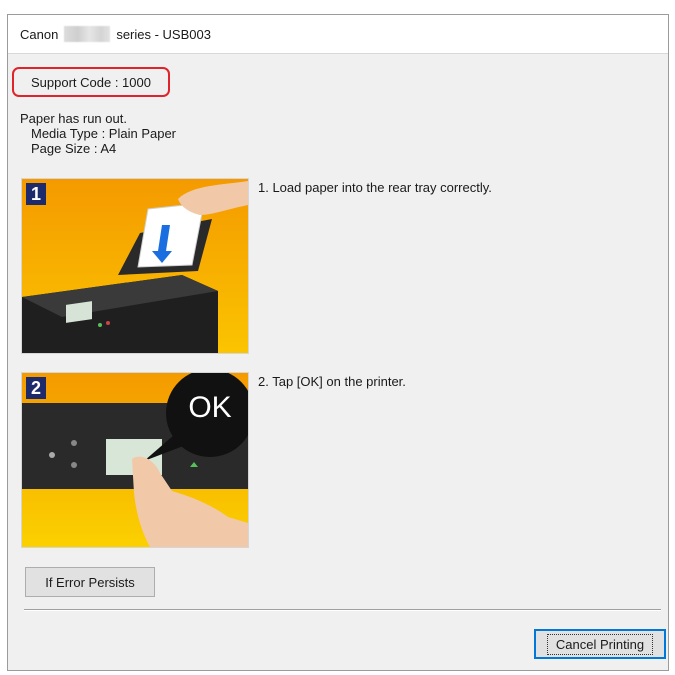 The image size is (675, 675). What do you see at coordinates (210, 407) in the screenshot?
I see `ok-speech-bubble: OK` at bounding box center [210, 407].